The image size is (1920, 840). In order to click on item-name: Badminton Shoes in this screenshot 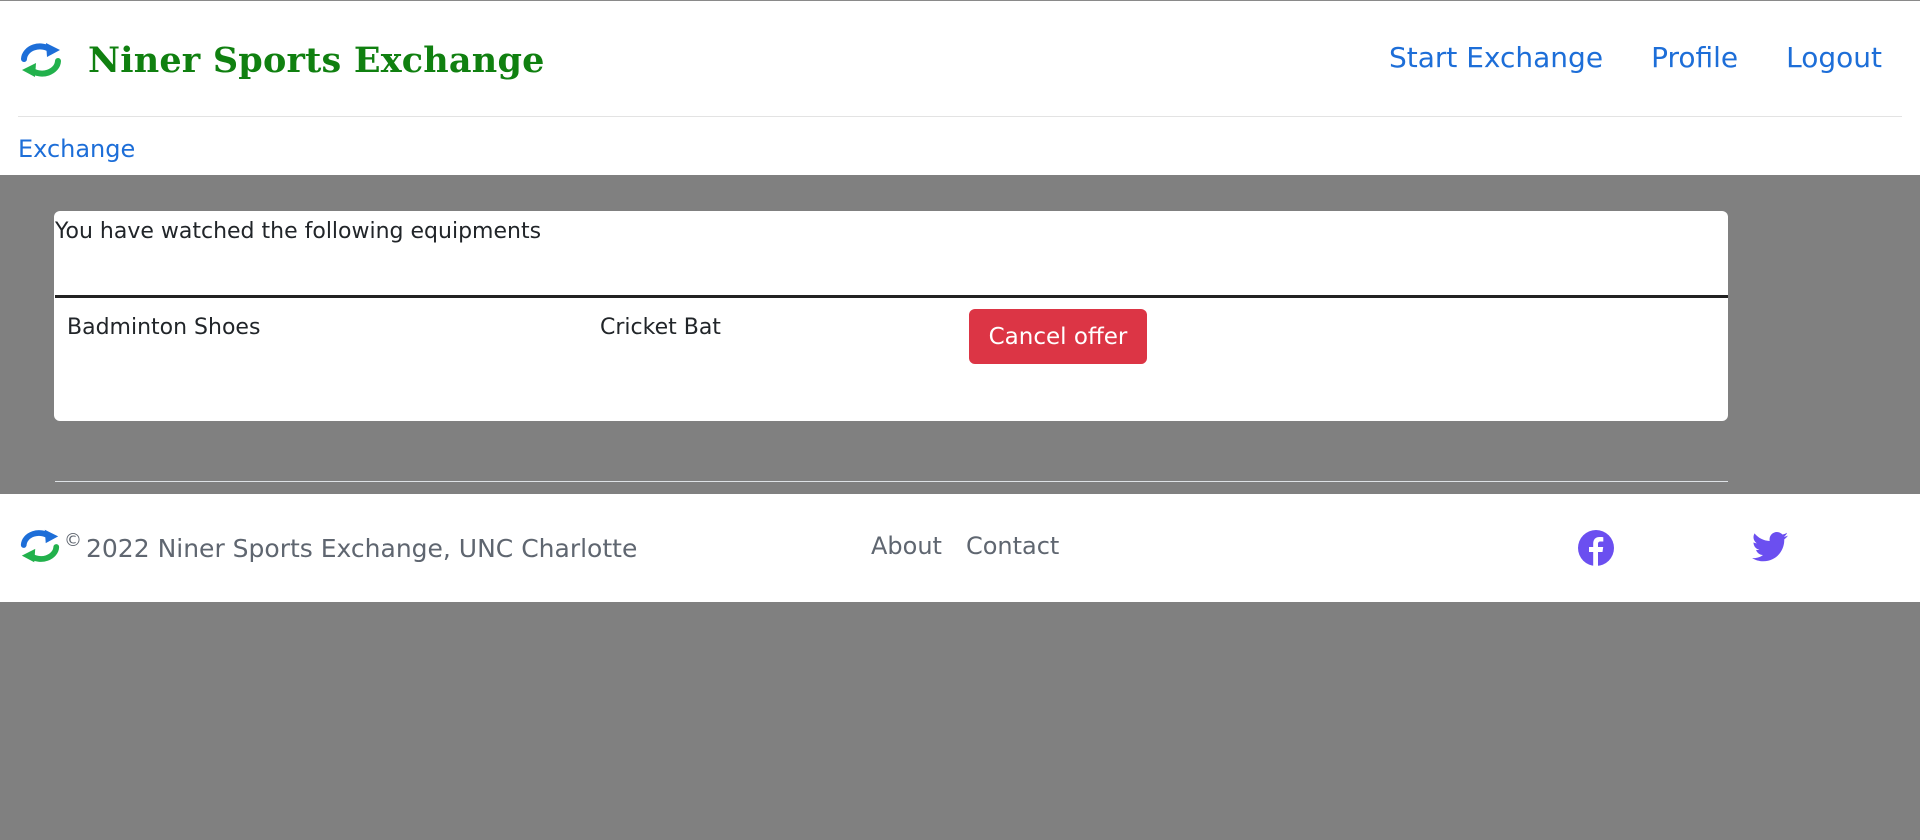, I will do `click(164, 327)`.